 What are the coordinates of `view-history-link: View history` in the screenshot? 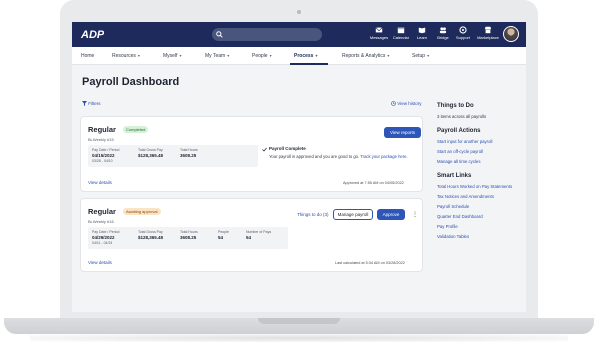 It's located at (406, 104).